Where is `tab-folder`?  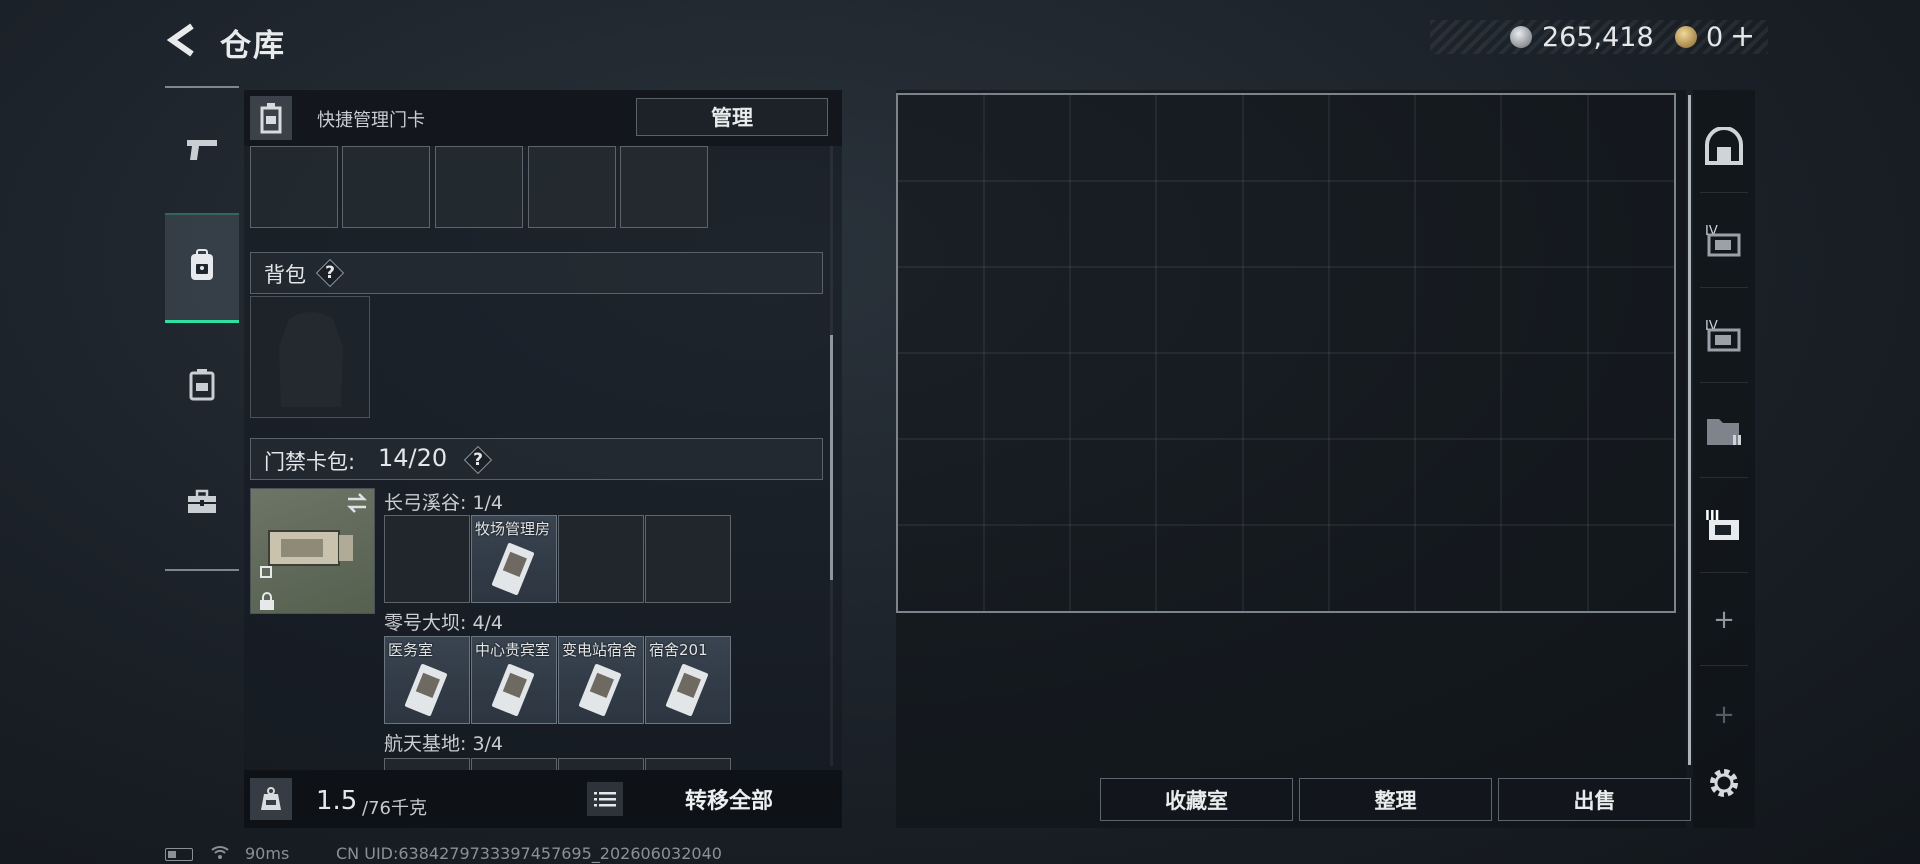 tab-folder is located at coordinates (1724, 429).